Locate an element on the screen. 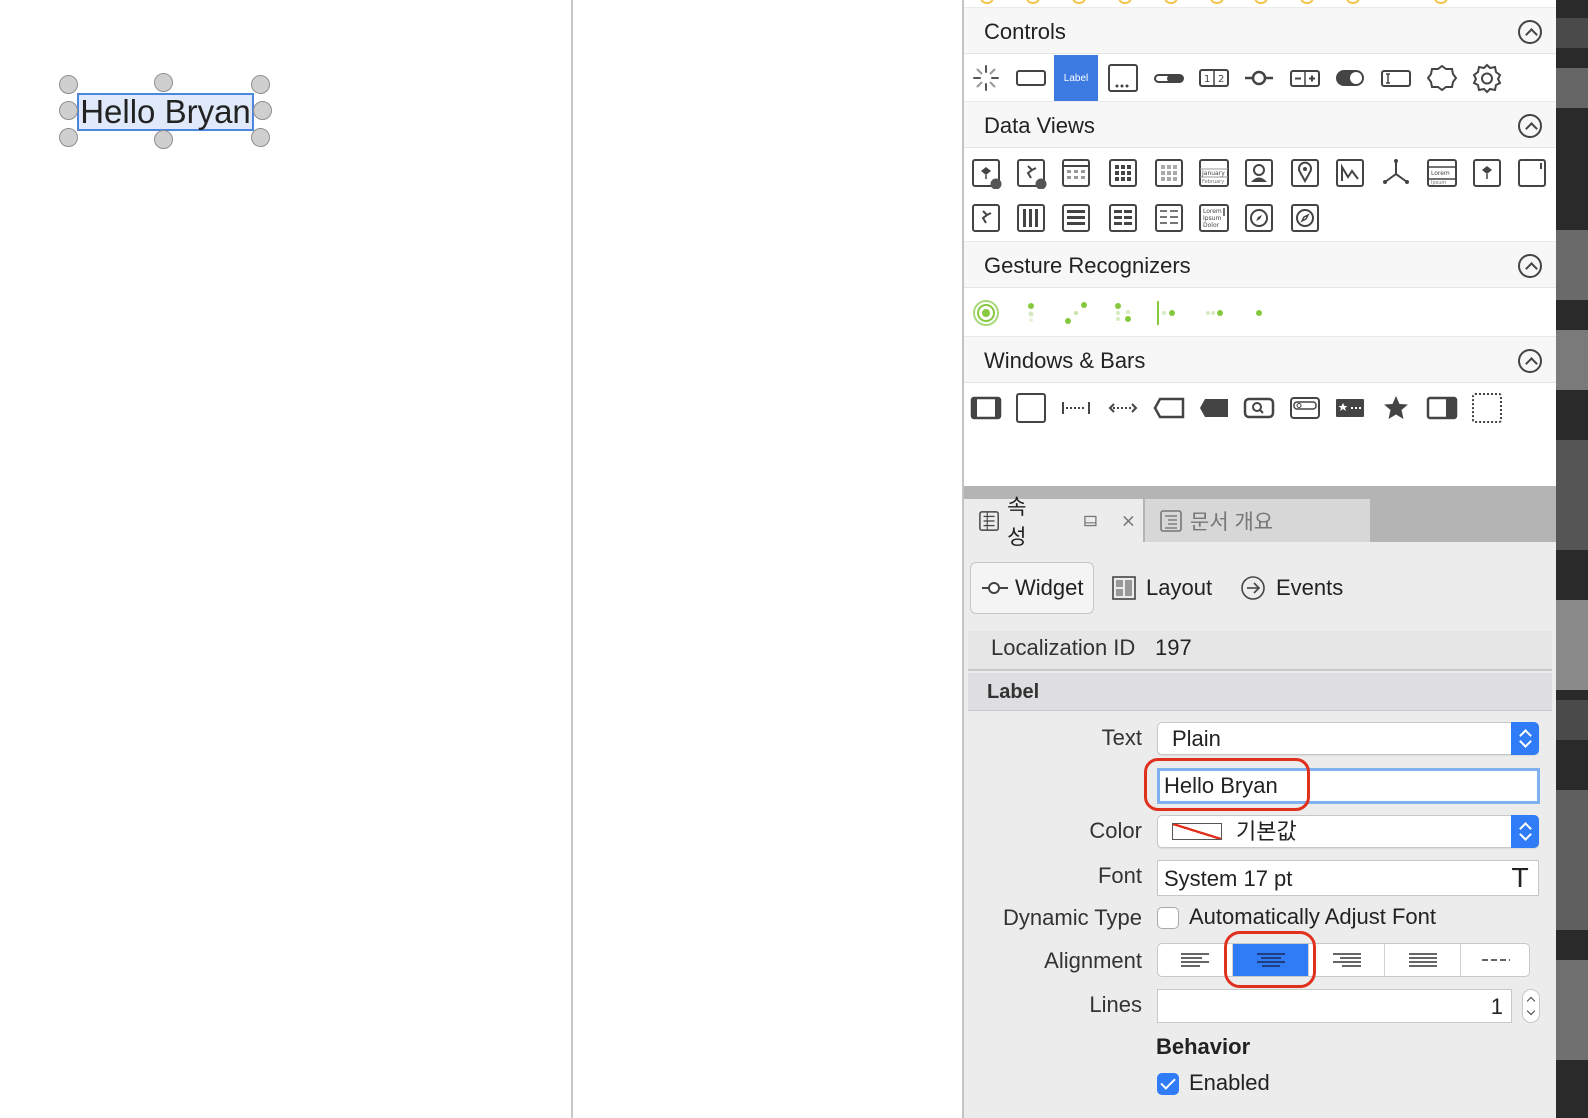  label-icon: Label is located at coordinates (1076, 78).